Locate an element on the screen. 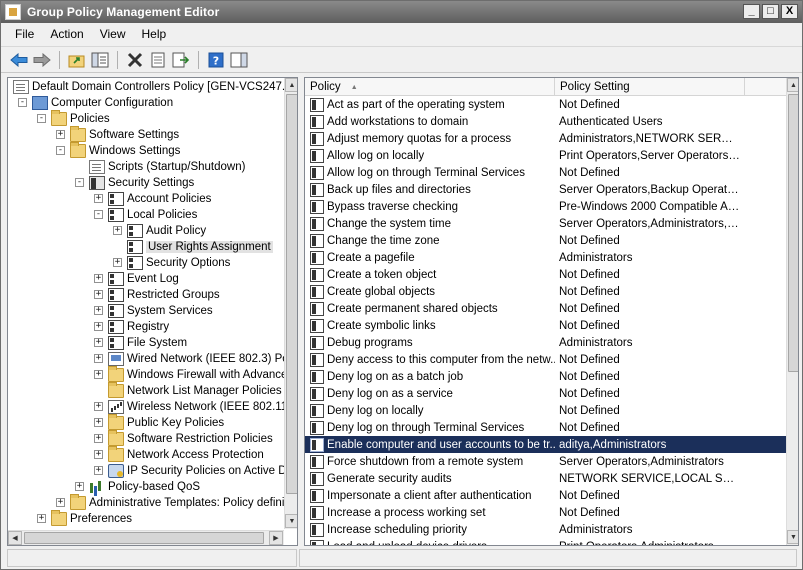 Image resolution: width=803 pixels, height=570 pixels. tree-node: Event Log is located at coordinates (143, 279).